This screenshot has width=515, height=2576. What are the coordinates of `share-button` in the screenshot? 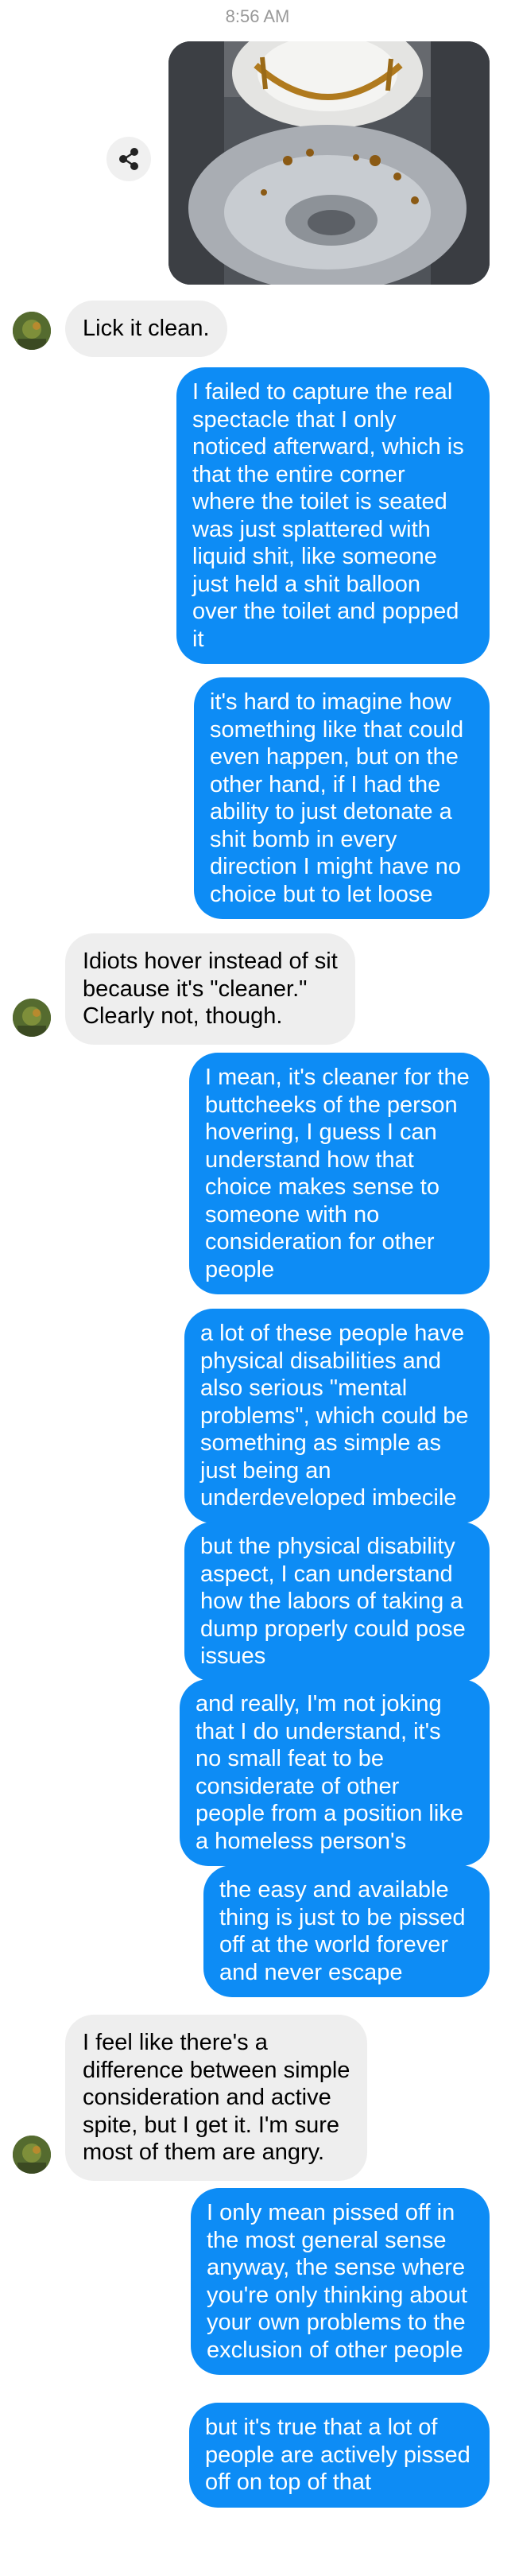 It's located at (128, 159).